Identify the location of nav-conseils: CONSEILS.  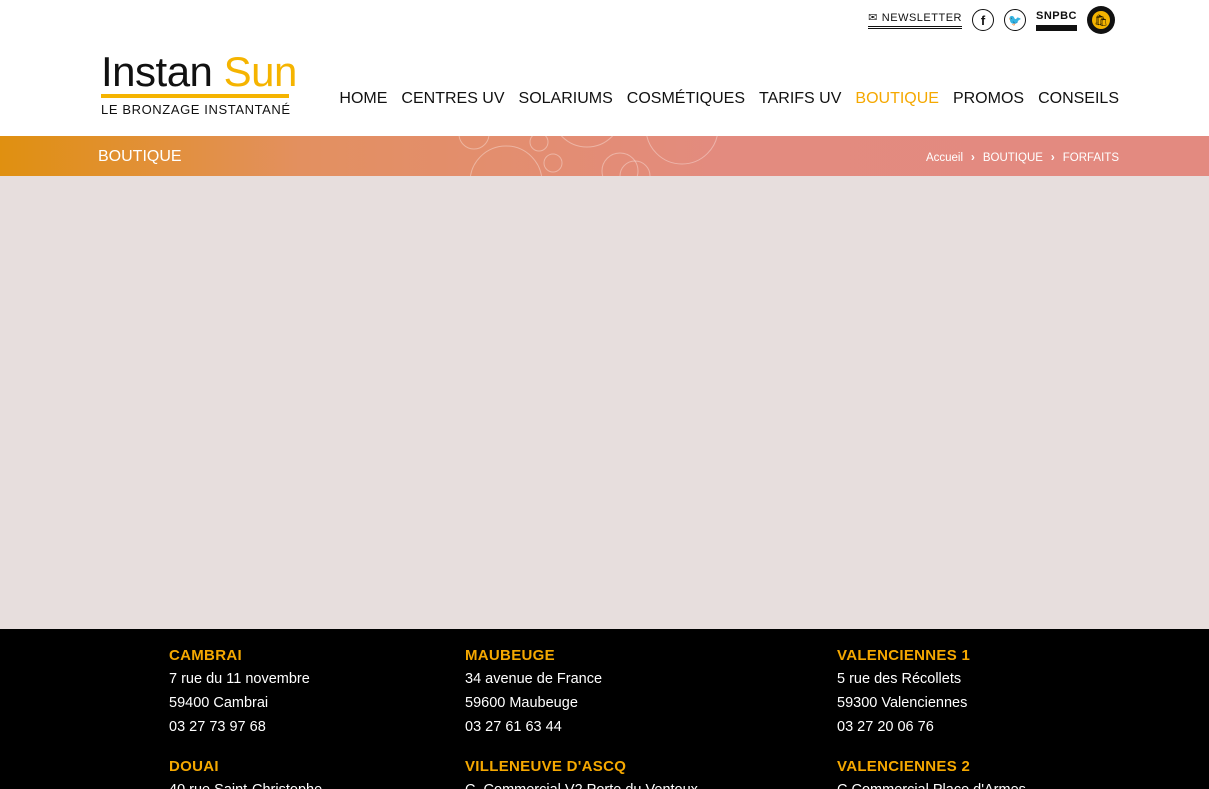
(1078, 99).